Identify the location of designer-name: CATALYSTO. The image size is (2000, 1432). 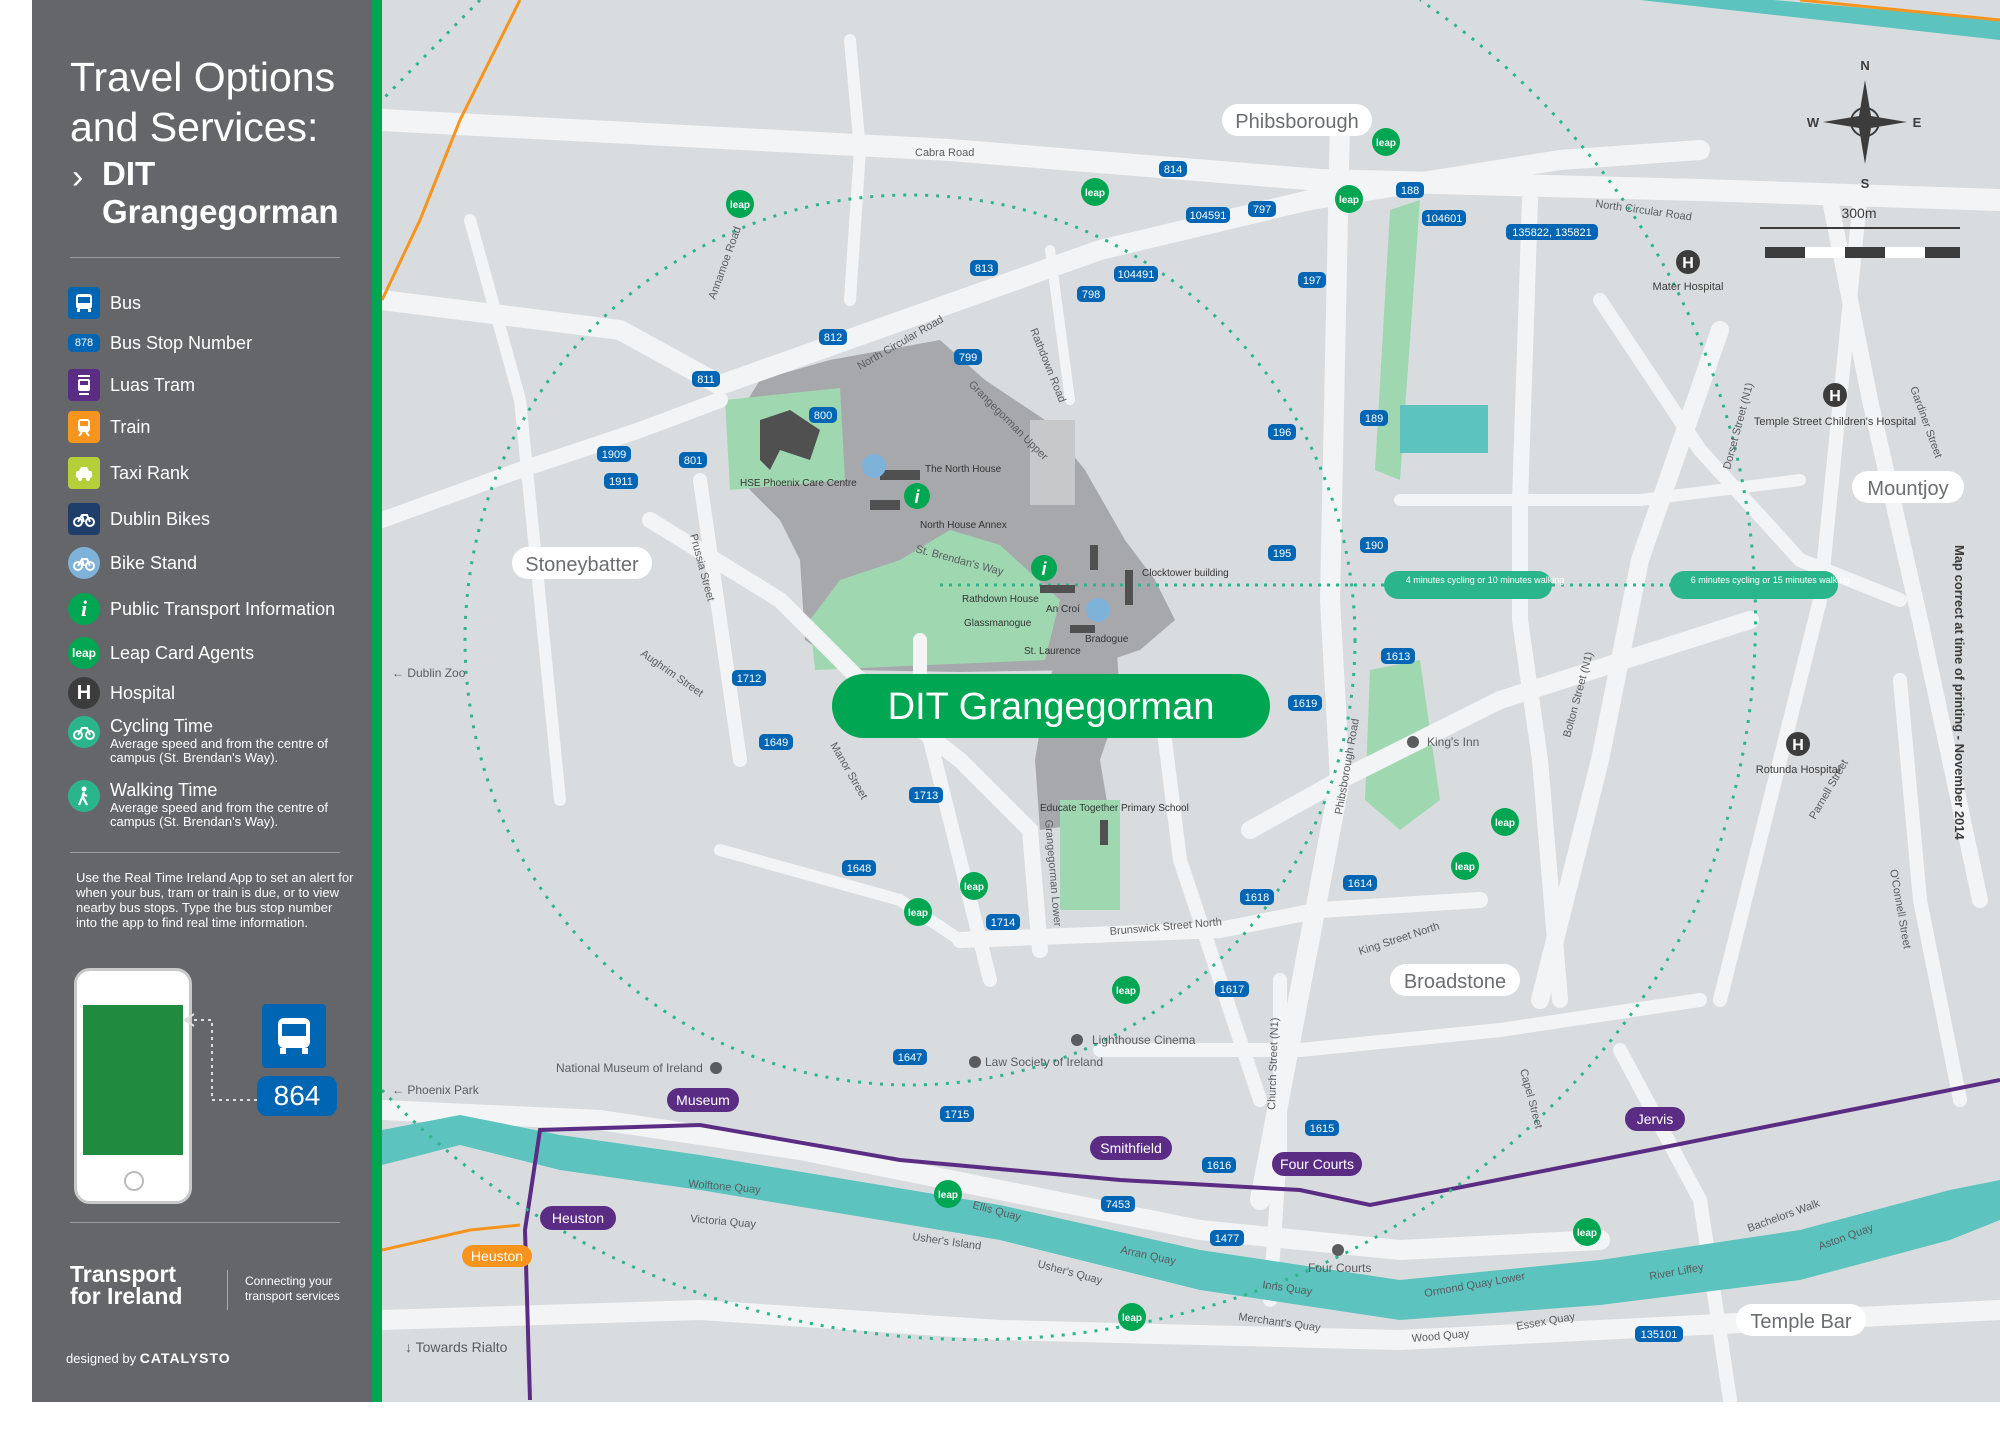
(185, 1358).